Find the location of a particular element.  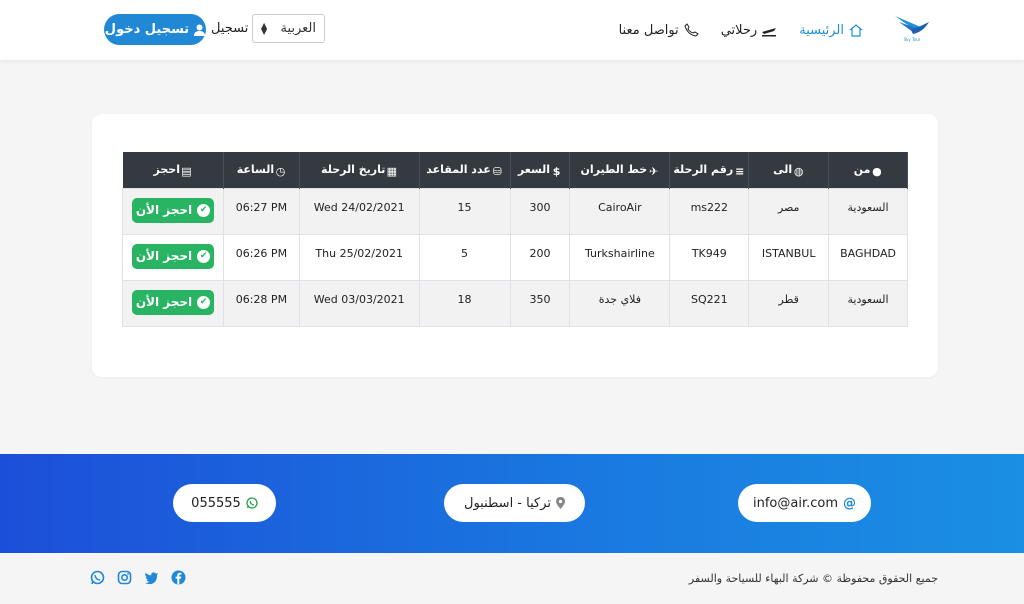

cell-to: قطر is located at coordinates (789, 303).